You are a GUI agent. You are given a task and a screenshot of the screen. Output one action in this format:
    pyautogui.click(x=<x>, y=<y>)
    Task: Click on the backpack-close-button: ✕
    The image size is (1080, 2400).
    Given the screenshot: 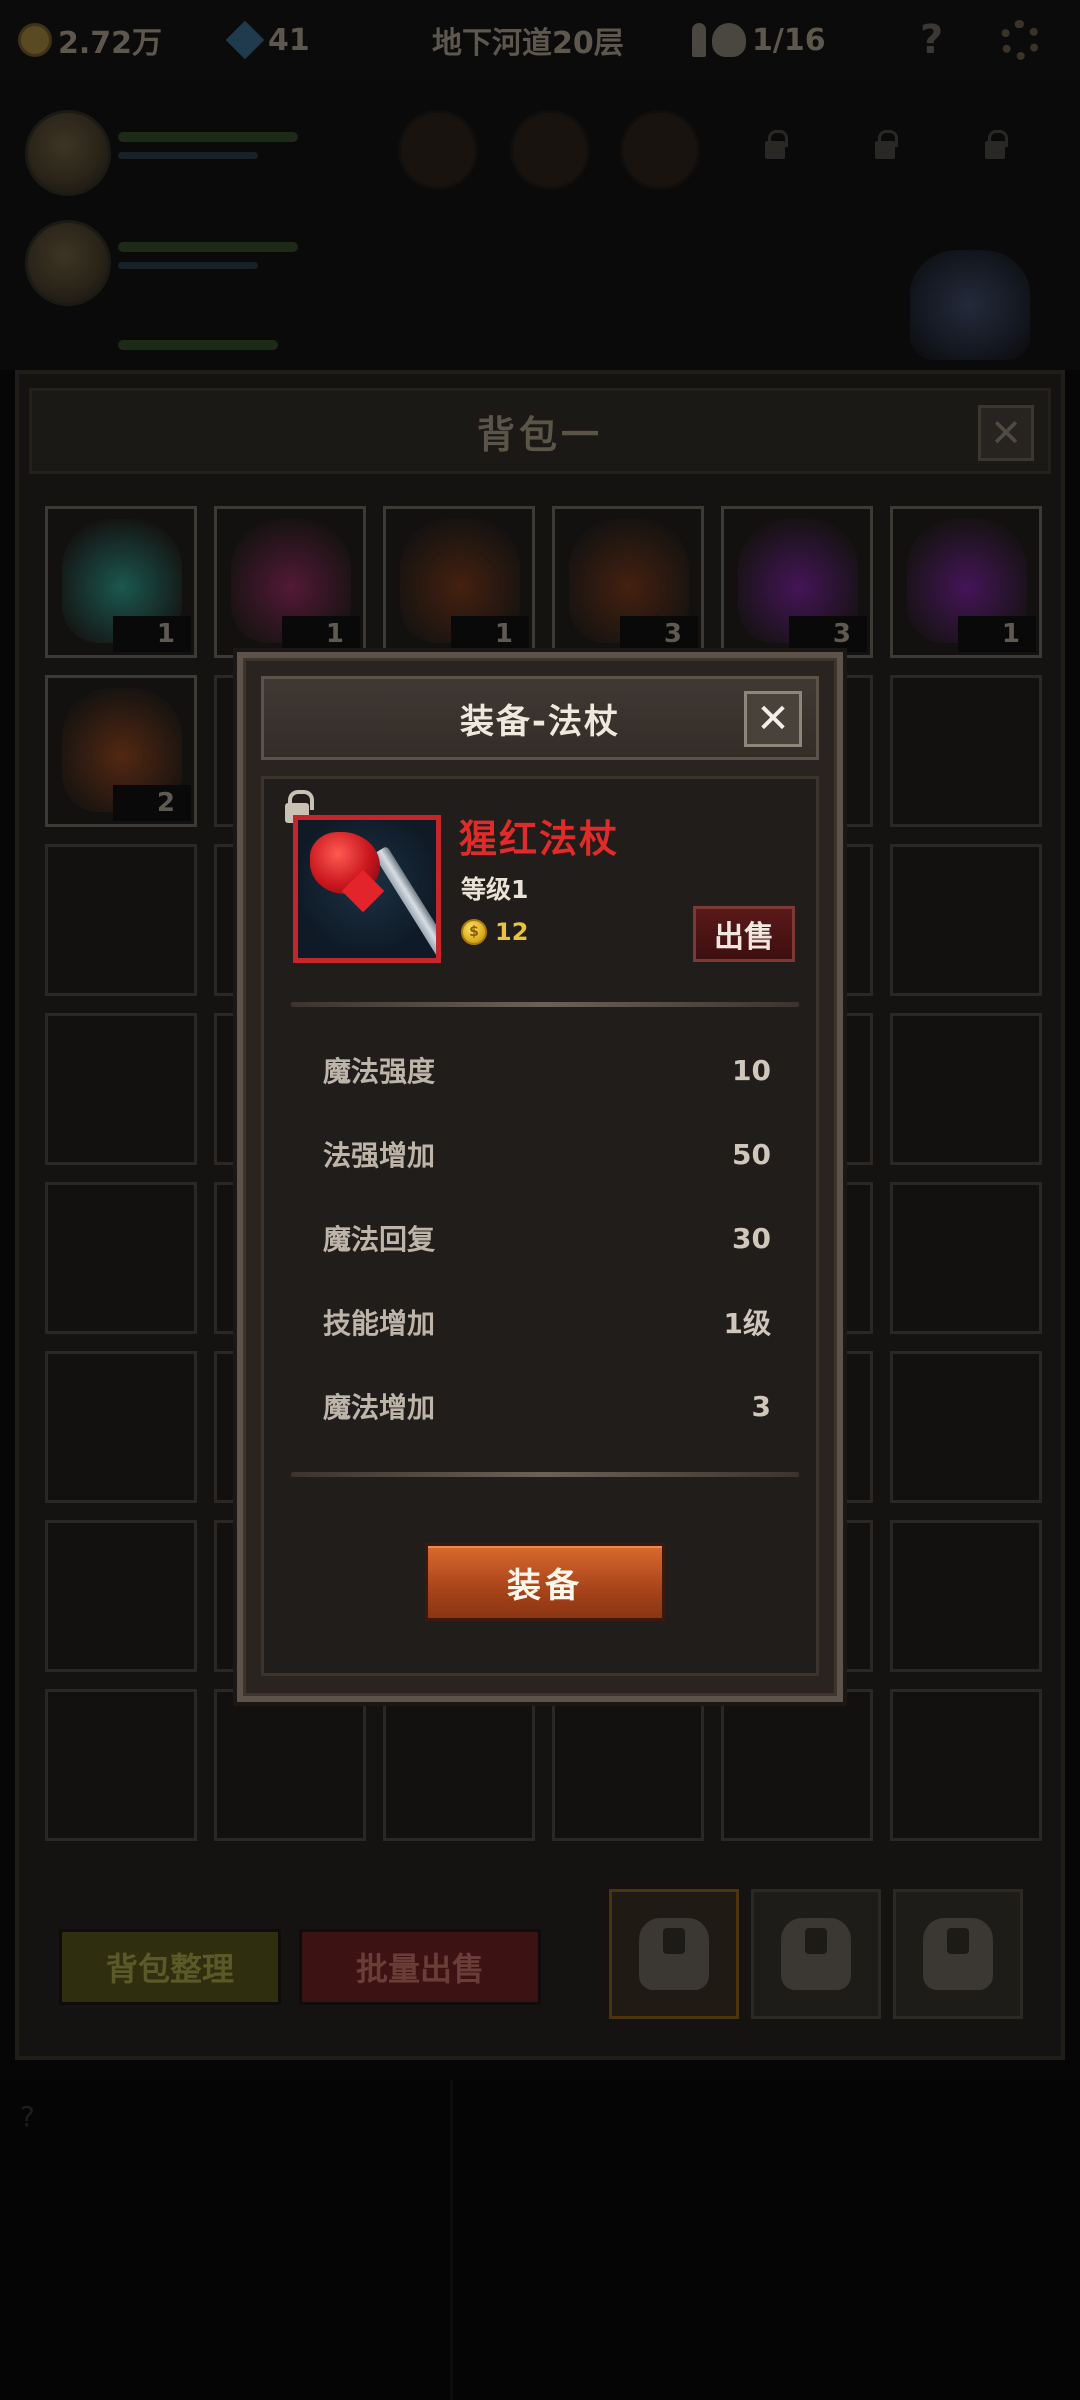 What is the action you would take?
    pyautogui.click(x=1006, y=433)
    